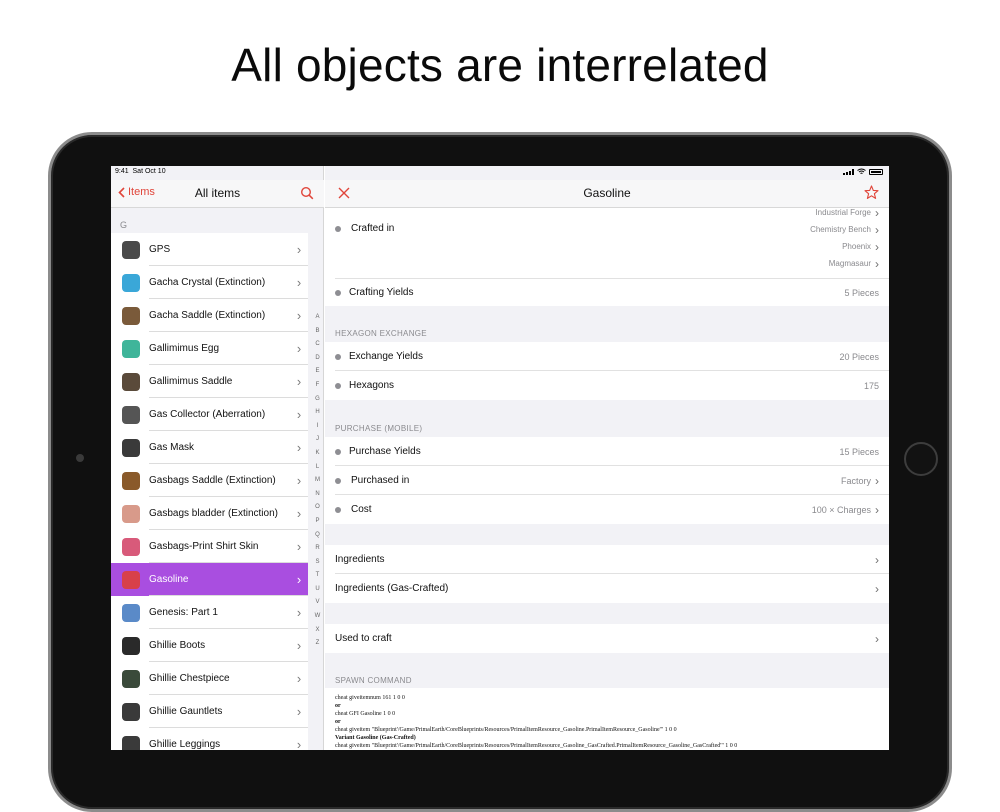 The image size is (1000, 812). I want to click on list-item: Ghillie Chestpiece ›, so click(209, 678).